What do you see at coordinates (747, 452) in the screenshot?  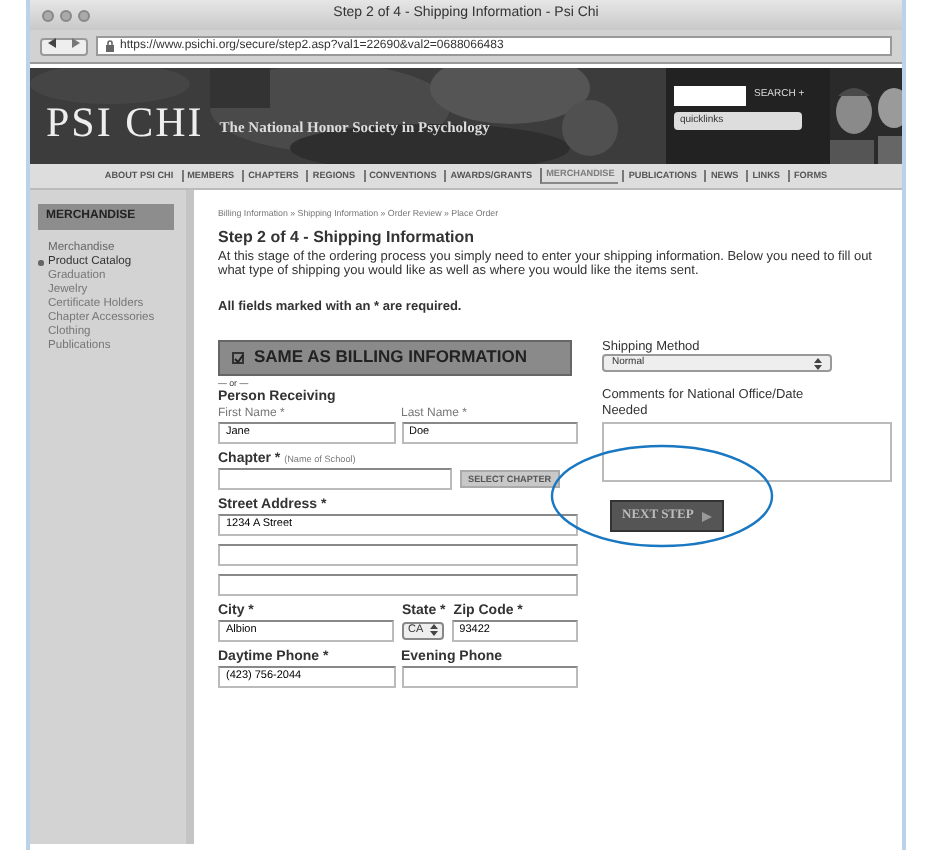 I see `comments-field` at bounding box center [747, 452].